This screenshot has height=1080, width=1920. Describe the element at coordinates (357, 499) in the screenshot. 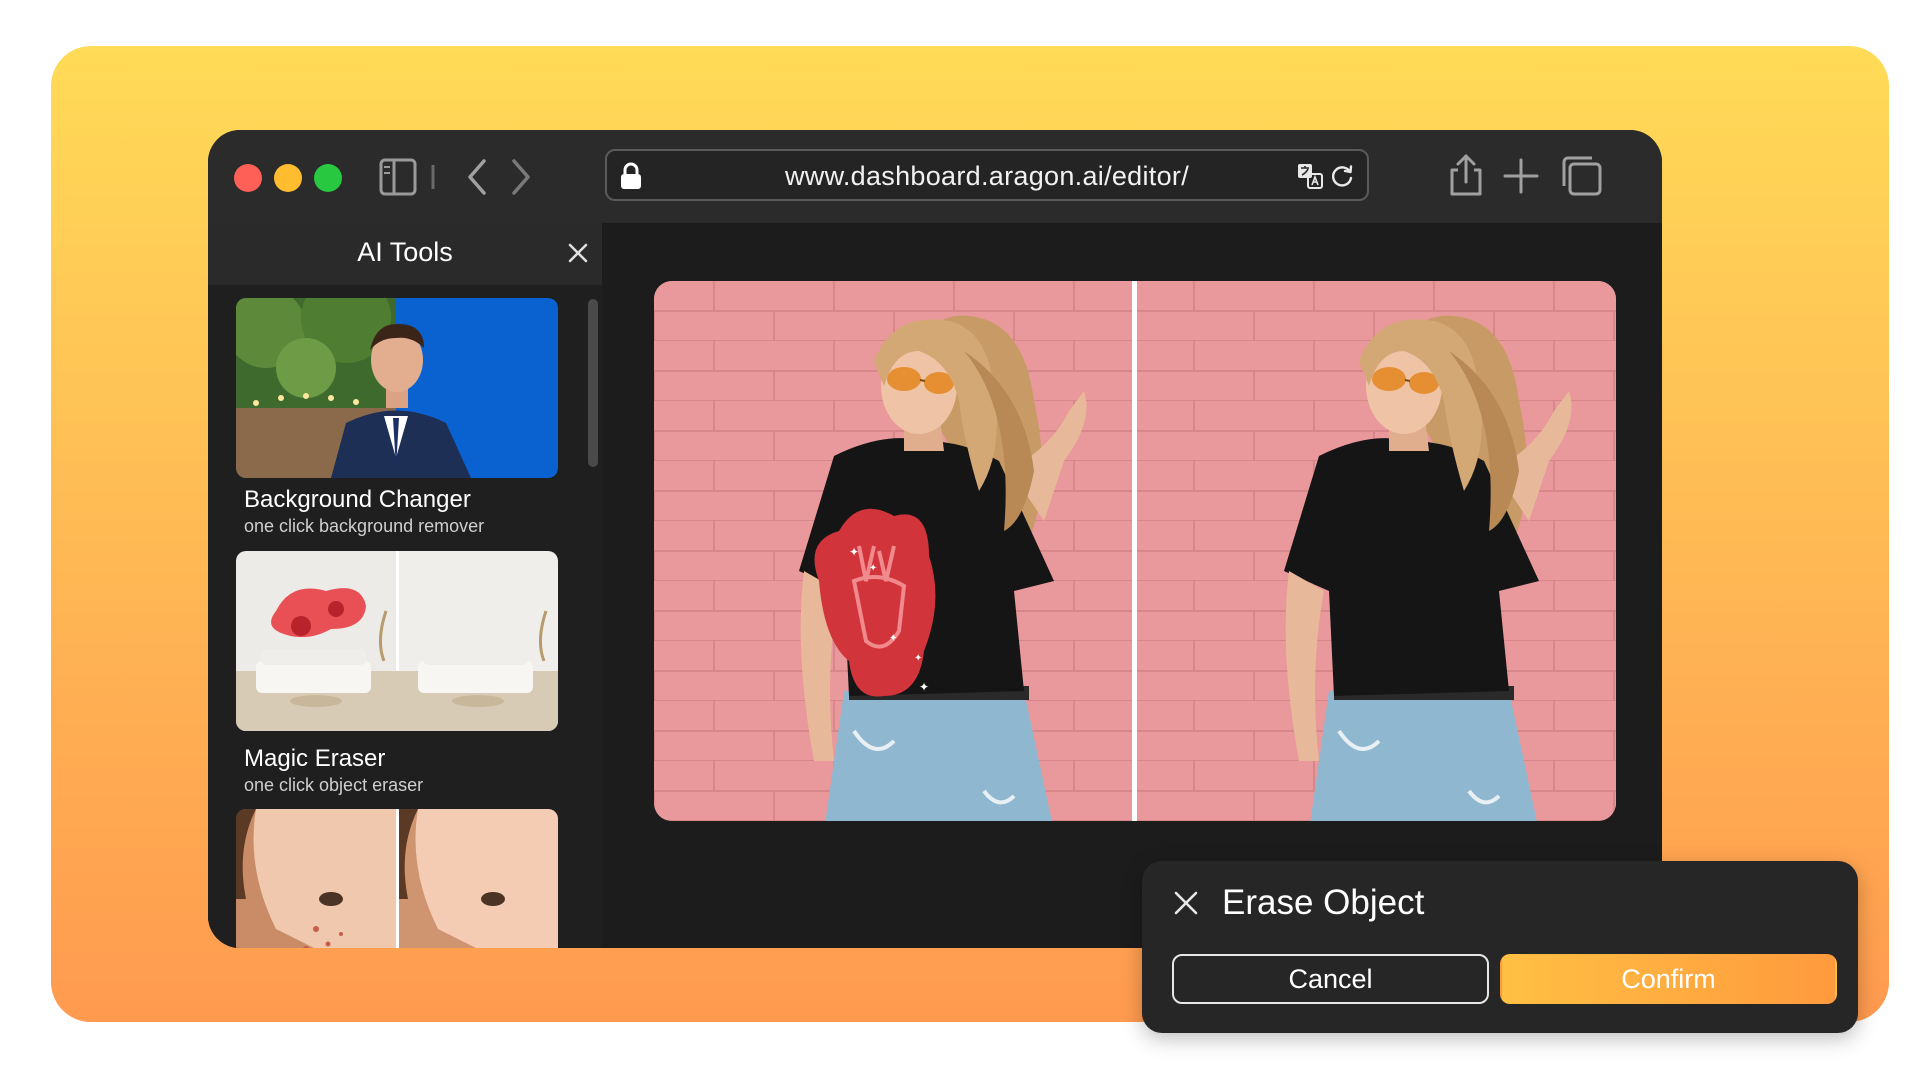

I see `tool-name: Background Changer` at that location.